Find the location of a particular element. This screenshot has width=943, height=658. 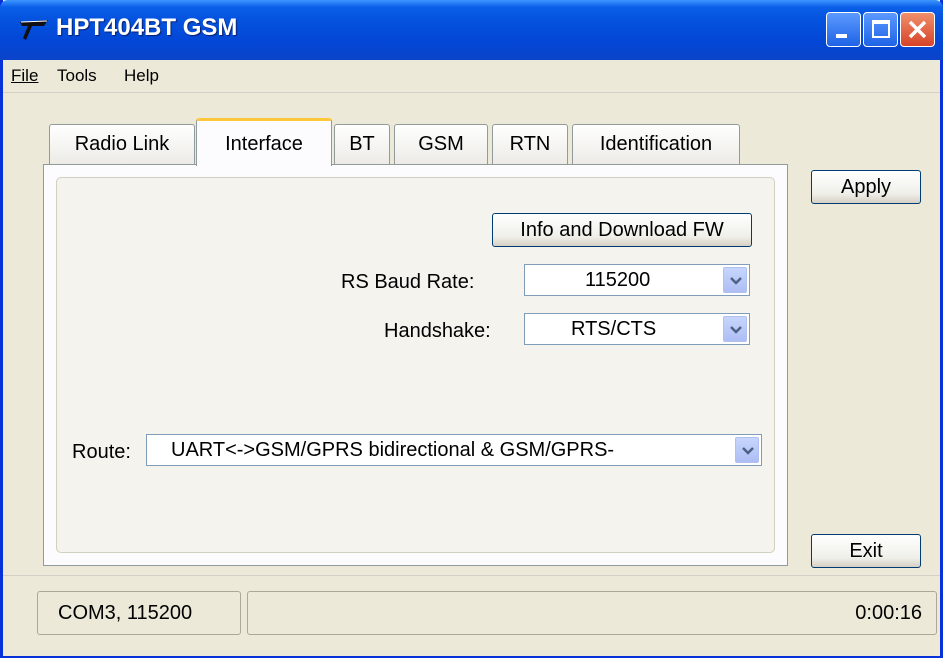

tab-radio-link: Radio Link is located at coordinates (122, 144).